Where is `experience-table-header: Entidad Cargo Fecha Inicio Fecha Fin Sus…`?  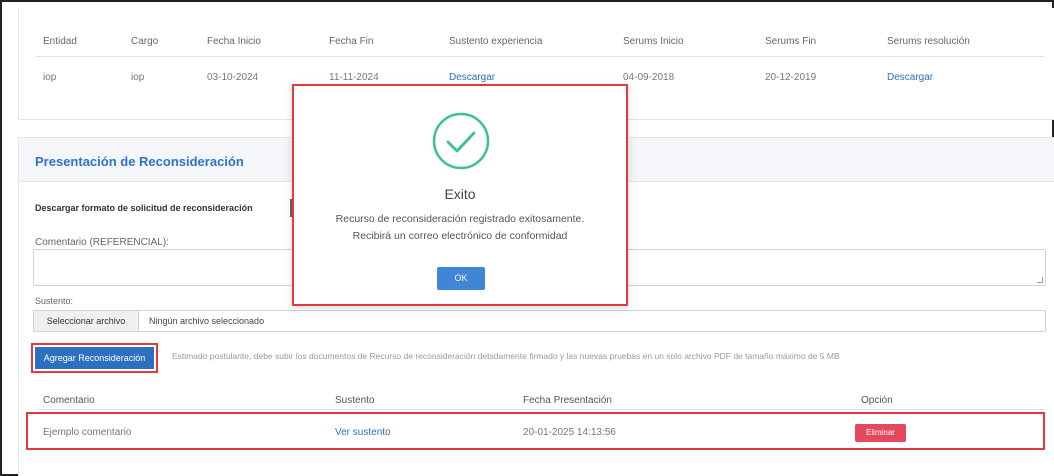 experience-table-header: Entidad Cargo Fecha Inicio Fecha Fin Sus… is located at coordinates (524, 42).